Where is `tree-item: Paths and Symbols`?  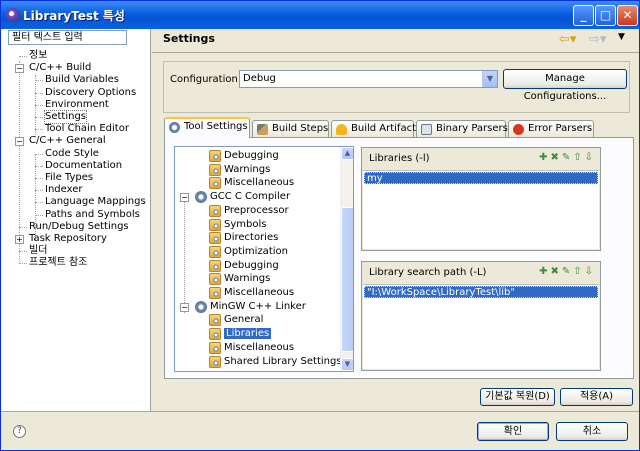
tree-item: Paths and Symbols is located at coordinates (92, 215).